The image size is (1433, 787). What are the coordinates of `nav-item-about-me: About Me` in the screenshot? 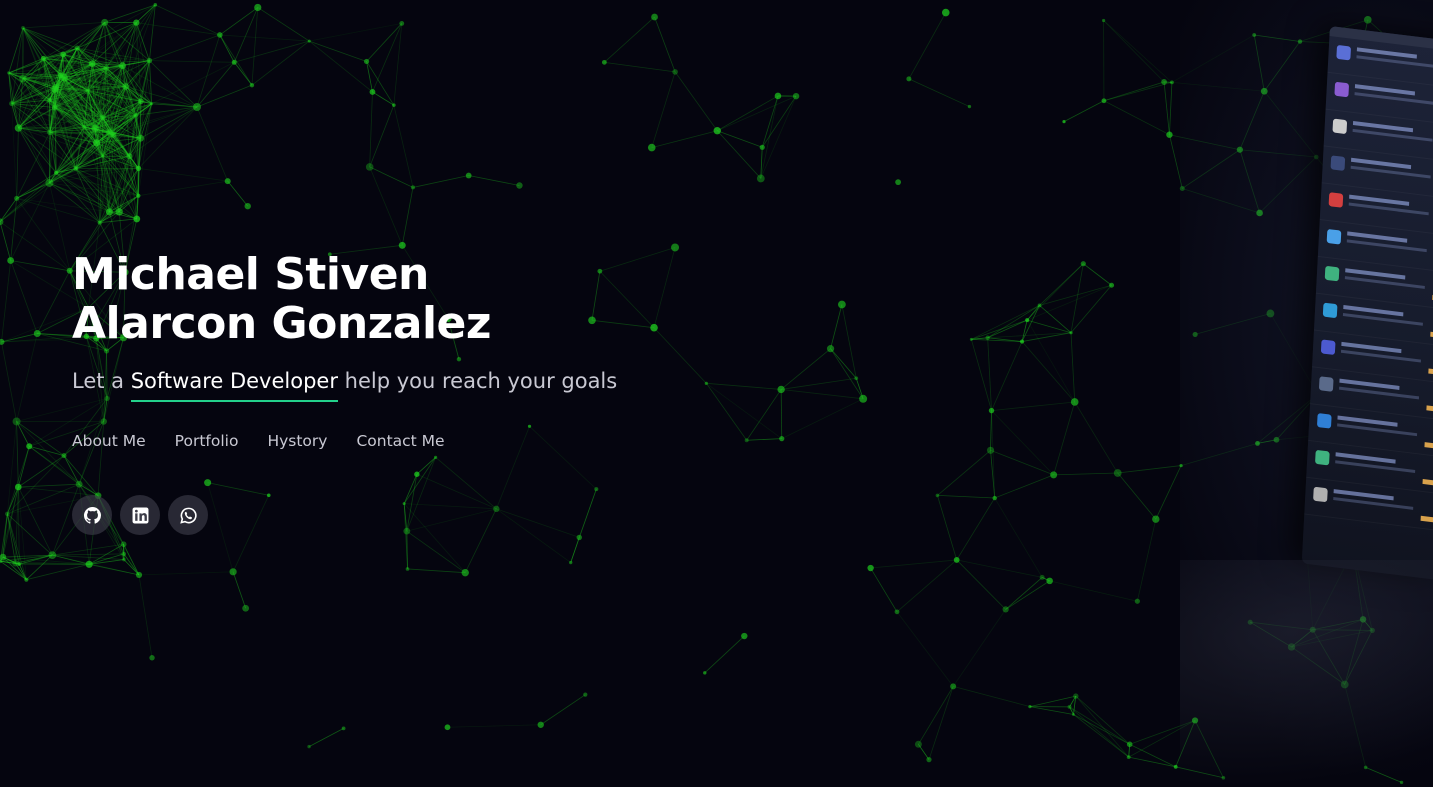 It's located at (109, 441).